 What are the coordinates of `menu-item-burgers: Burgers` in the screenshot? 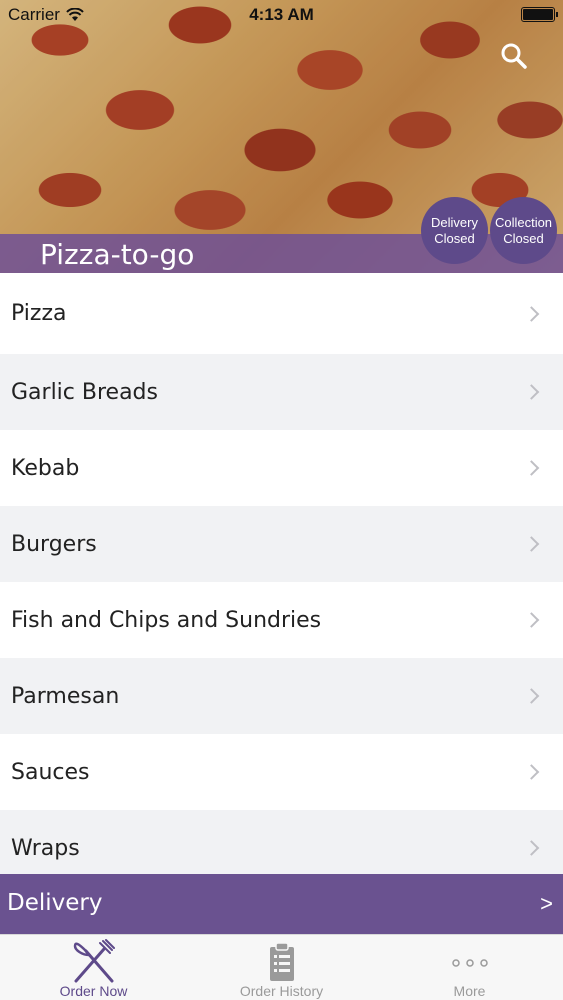 It's located at (281, 544).